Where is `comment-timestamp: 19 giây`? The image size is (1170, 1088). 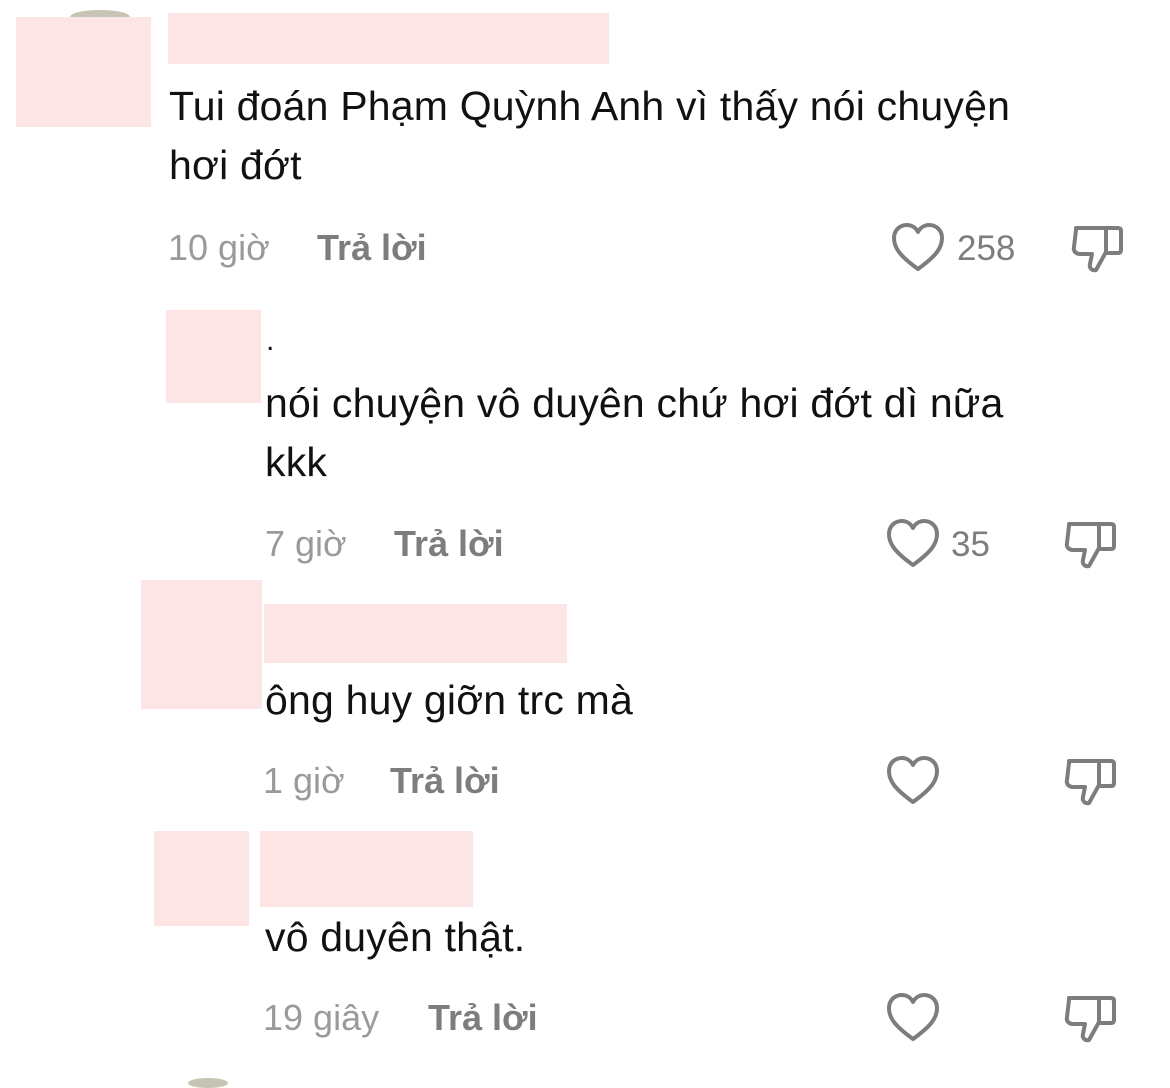 comment-timestamp: 19 giây is located at coordinates (321, 1017).